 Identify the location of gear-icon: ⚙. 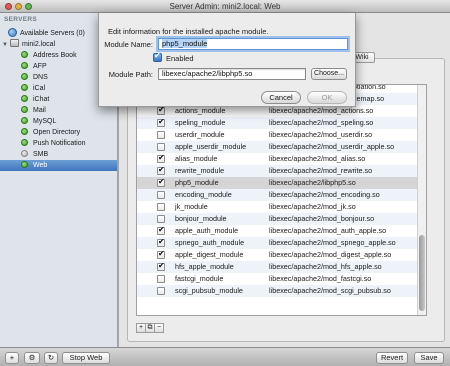
(32, 357).